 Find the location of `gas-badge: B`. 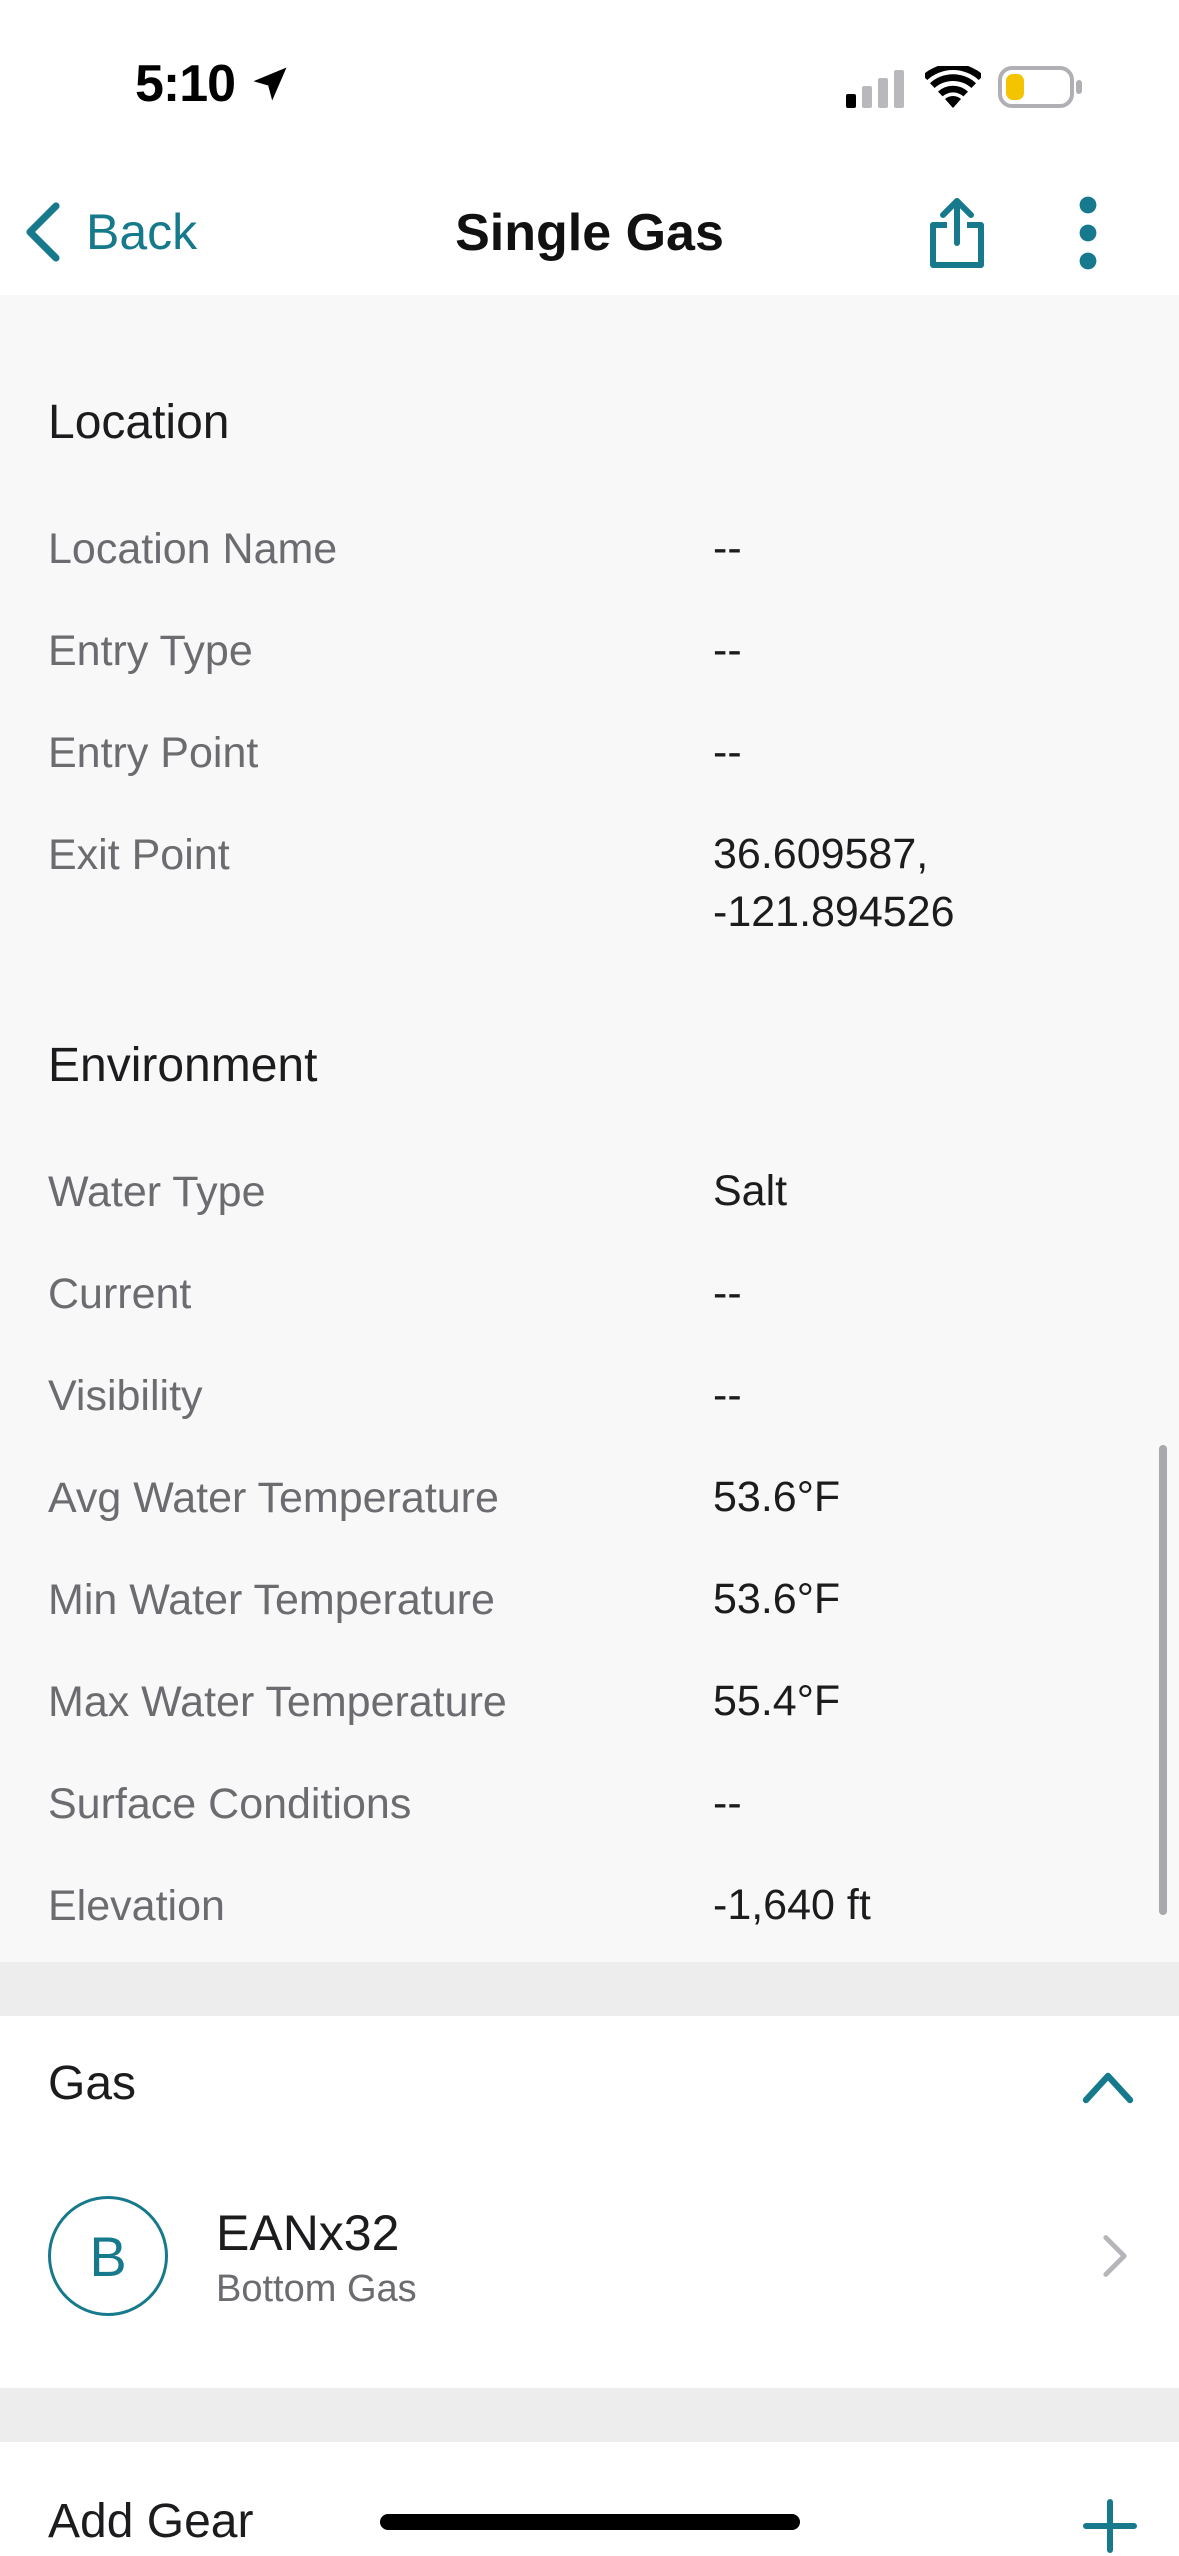

gas-badge: B is located at coordinates (108, 2256).